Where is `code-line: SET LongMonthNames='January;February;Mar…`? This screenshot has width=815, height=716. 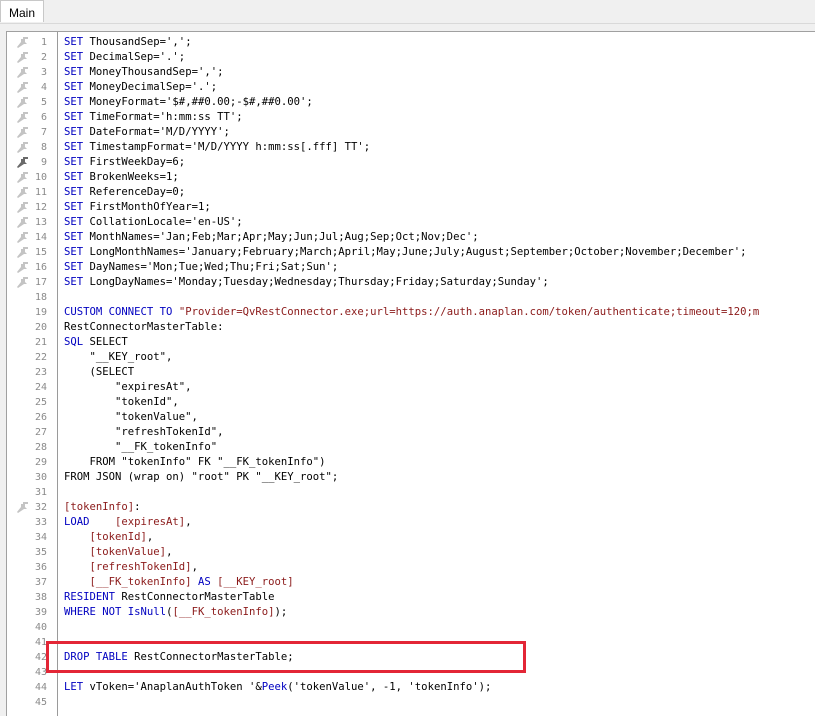
code-line: SET LongMonthNames='January;February;Mar… is located at coordinates (405, 252).